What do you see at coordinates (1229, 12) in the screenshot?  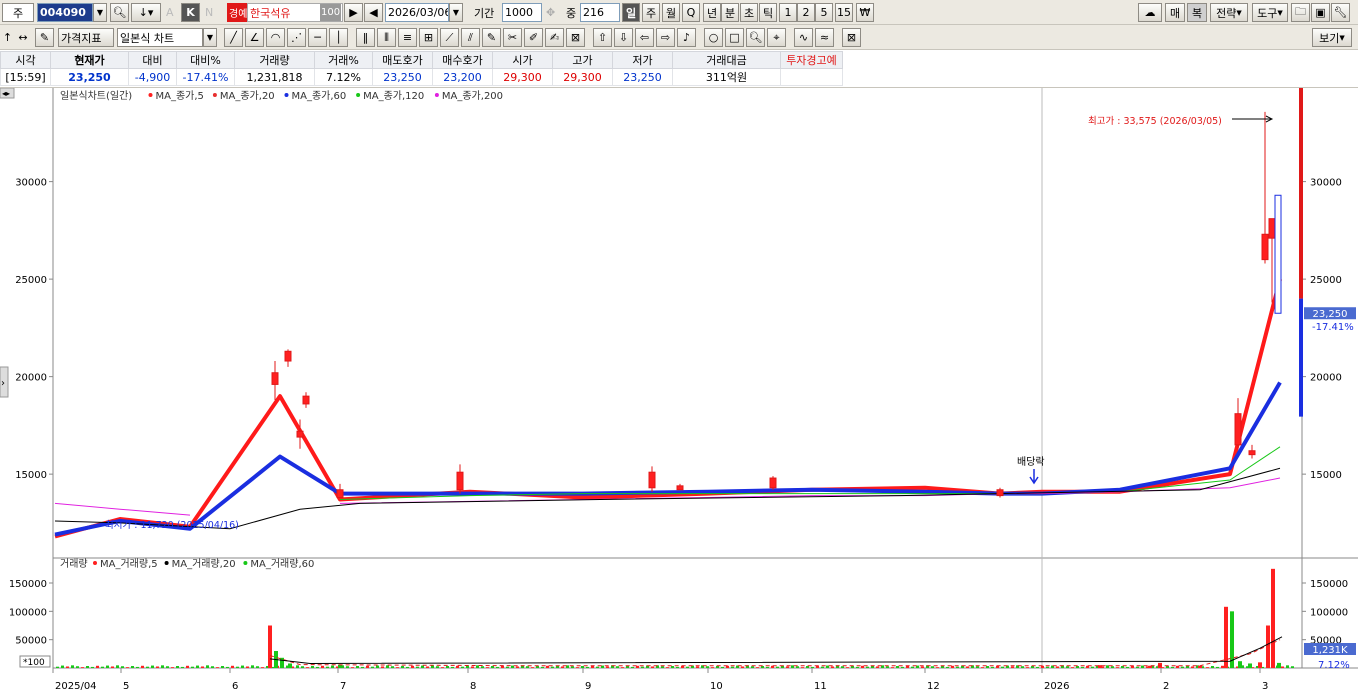 I see `strategy-button: 전략 ▼` at bounding box center [1229, 12].